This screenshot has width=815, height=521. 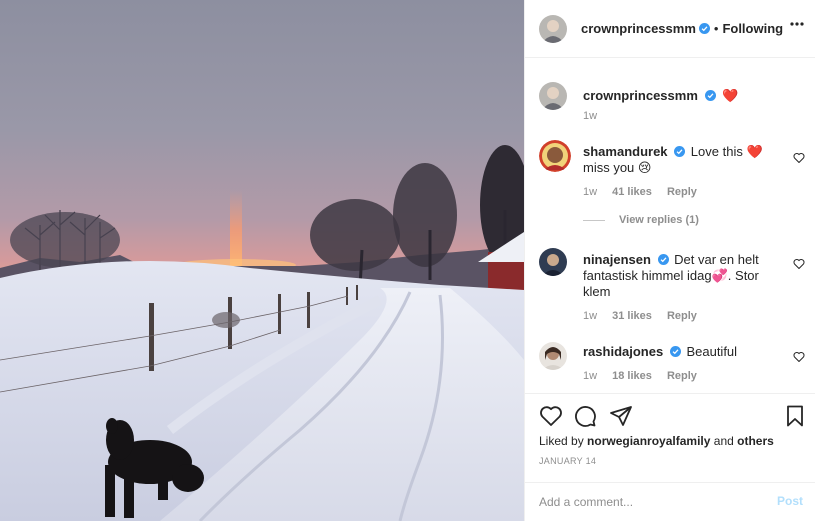 I want to click on post-header: crownprincessmm • Following, so click(x=670, y=29).